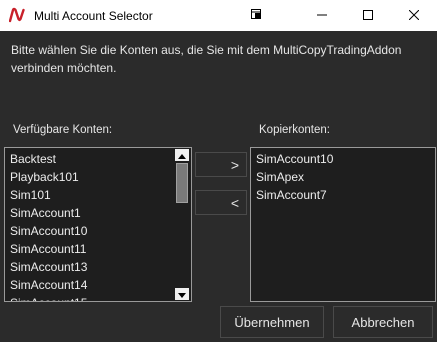  I want to click on minimize-icon, so click(322, 16).